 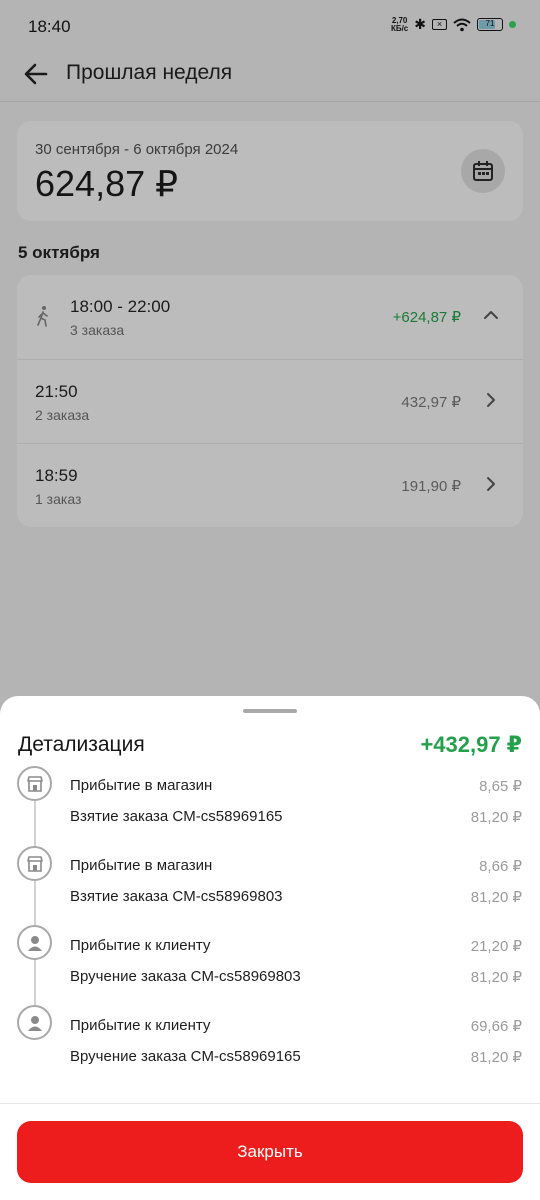 I want to click on sim-off-icon: ×, so click(x=439, y=24).